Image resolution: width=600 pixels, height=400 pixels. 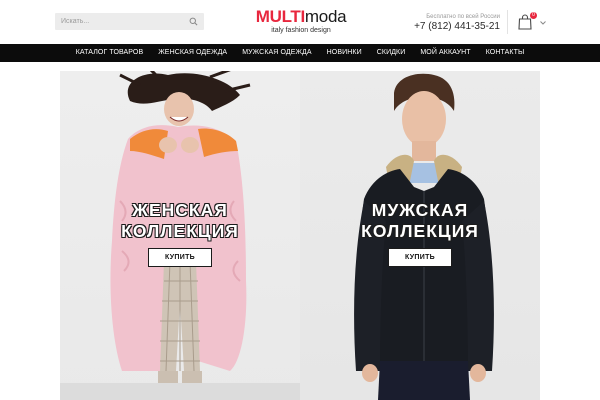 I want to click on search-box, so click(x=129, y=21).